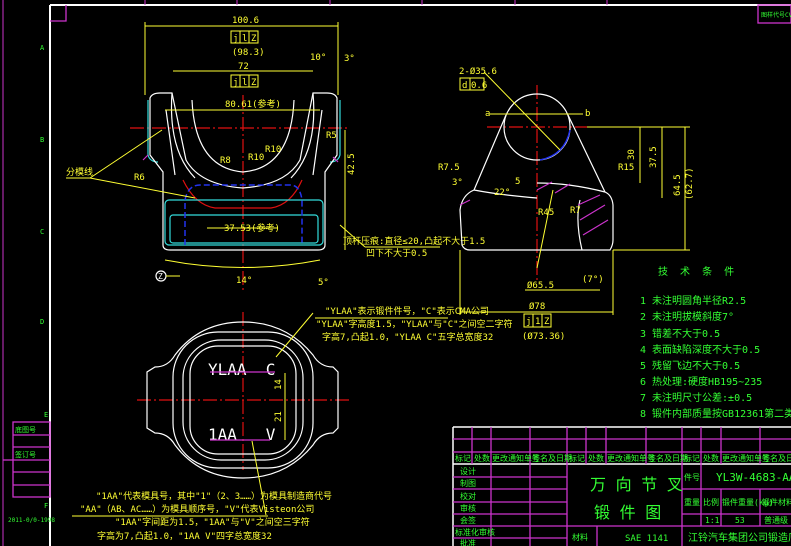 This screenshot has width=791, height=546. What do you see at coordinates (252, 228) in the screenshot?
I see `dim-label: 37.53(参考)` at bounding box center [252, 228].